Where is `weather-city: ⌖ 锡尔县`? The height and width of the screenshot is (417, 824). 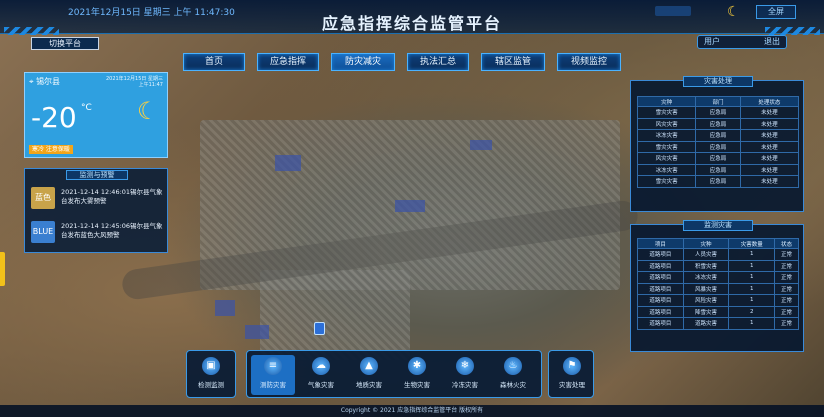 weather-city: ⌖ 锡尔县 is located at coordinates (45, 81).